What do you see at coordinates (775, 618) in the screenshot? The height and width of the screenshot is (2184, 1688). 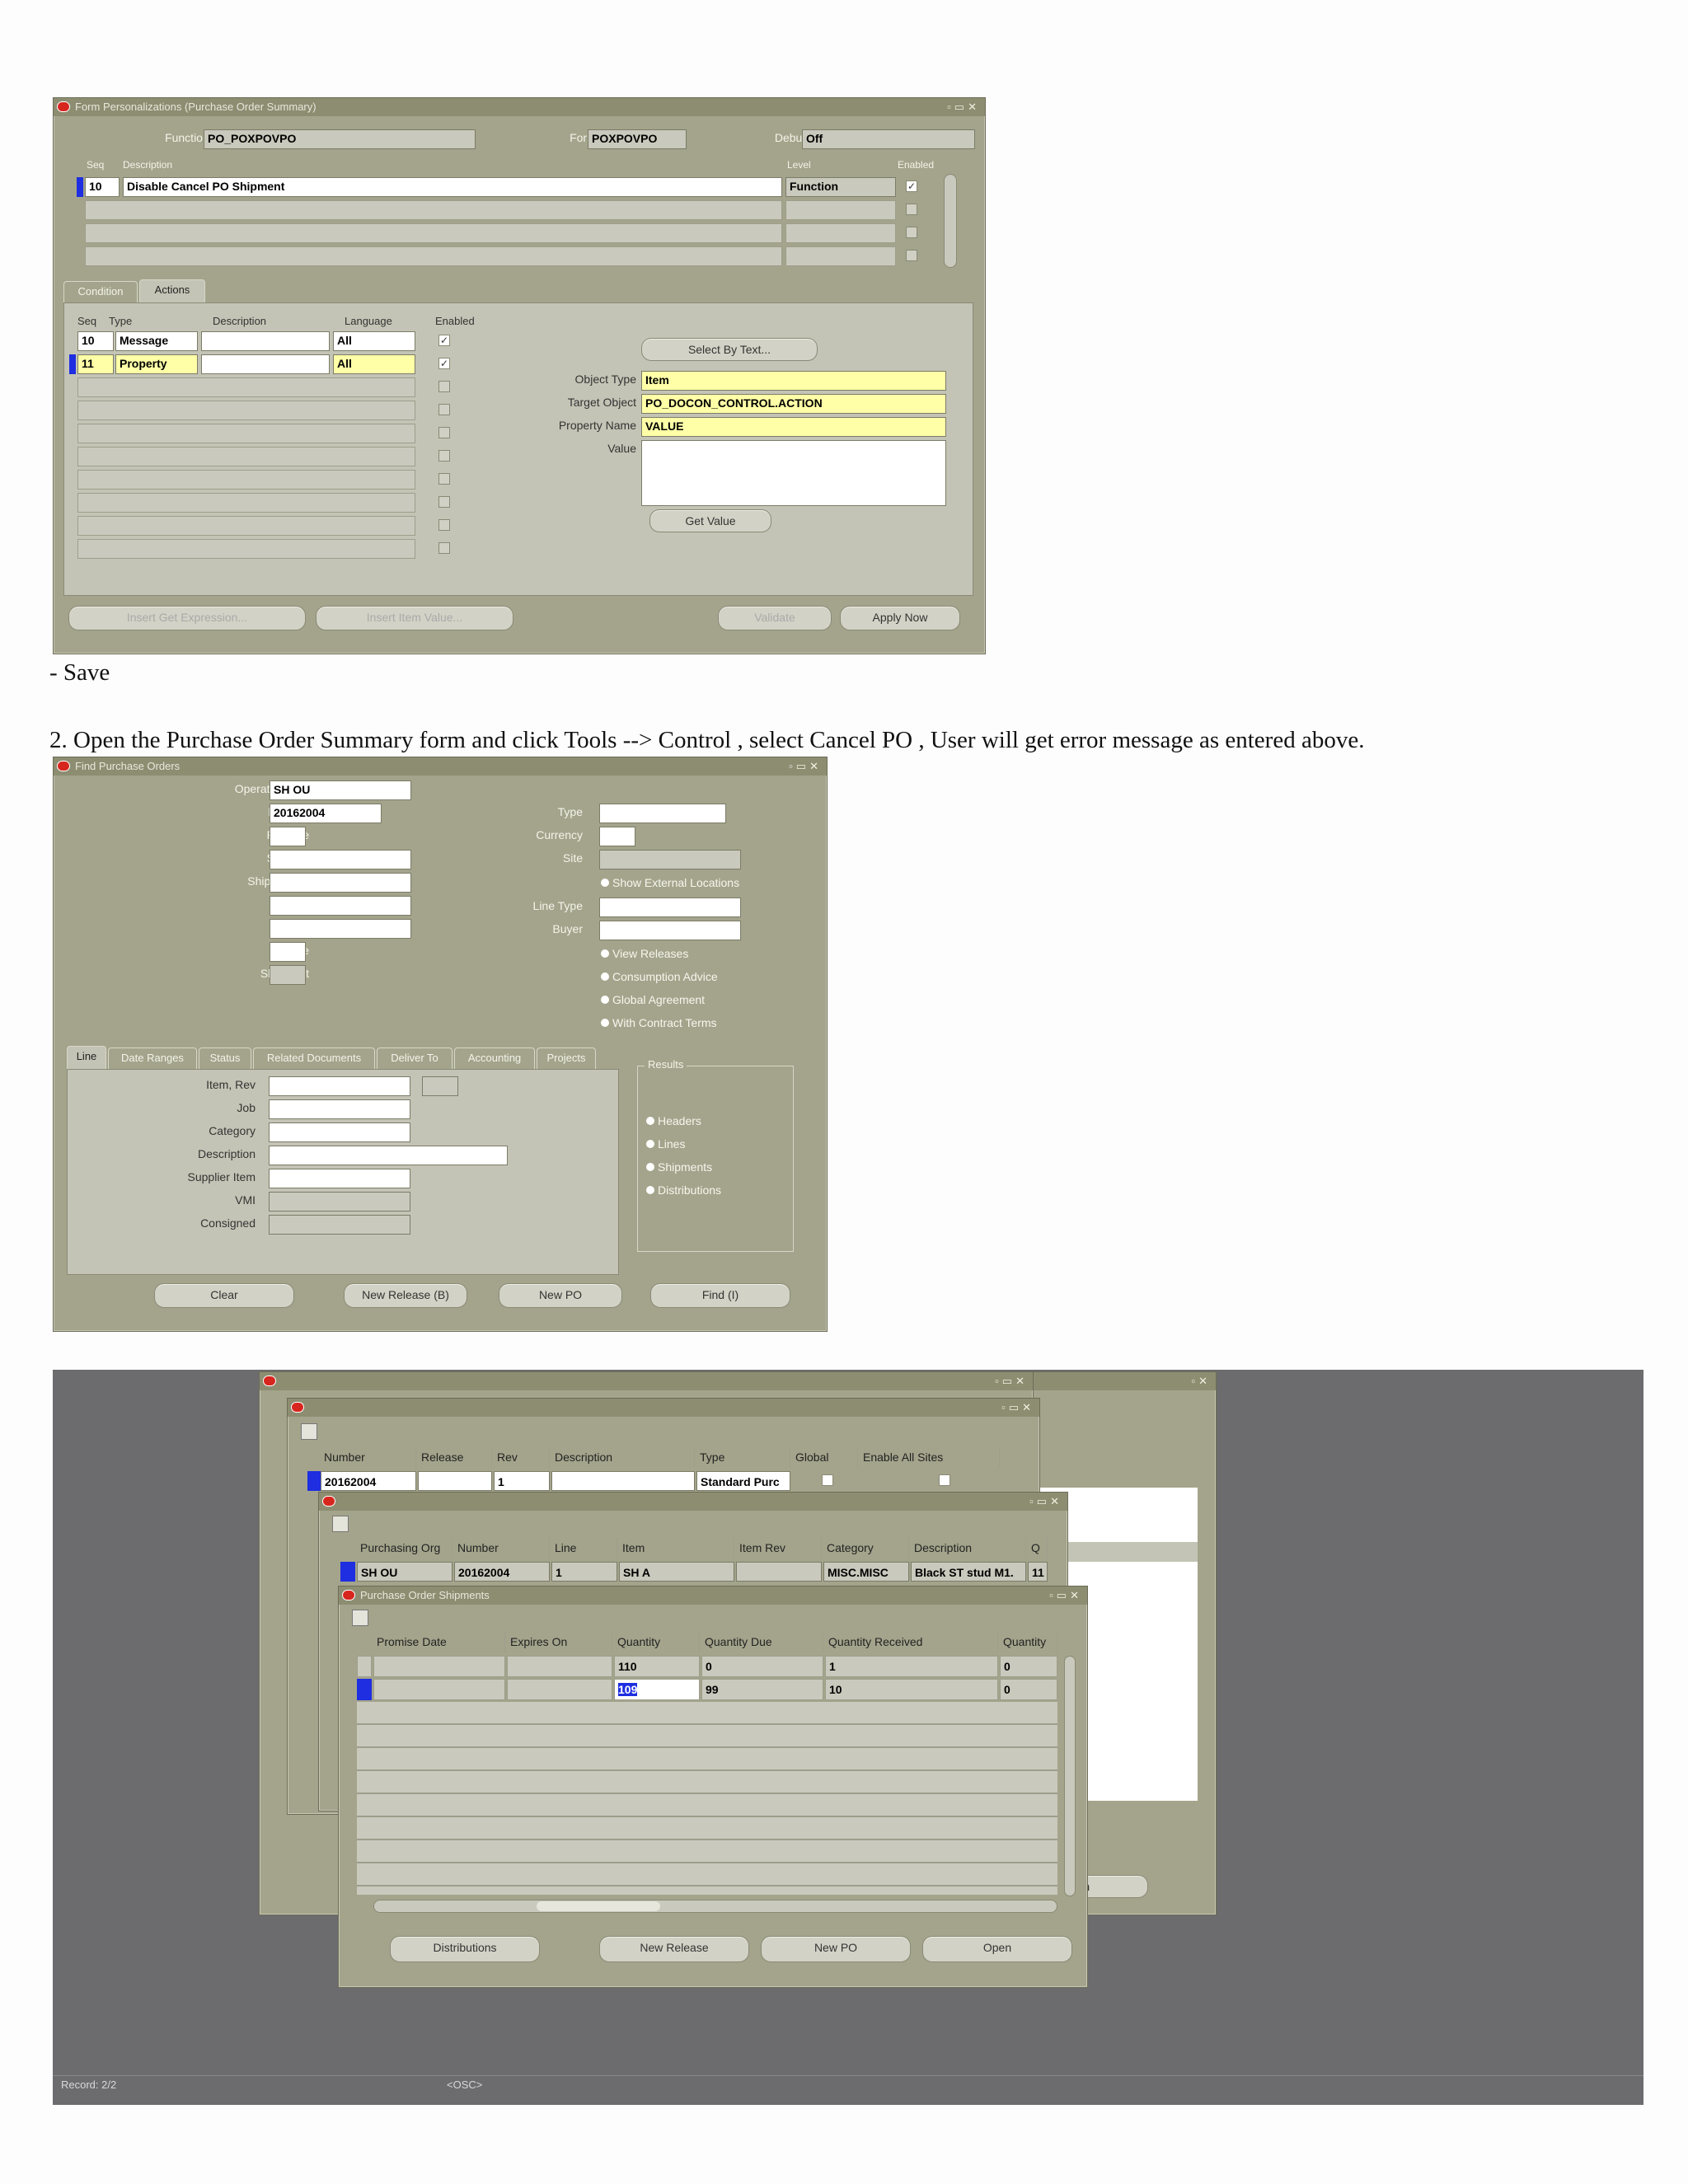 I see `validate-button: Validate` at bounding box center [775, 618].